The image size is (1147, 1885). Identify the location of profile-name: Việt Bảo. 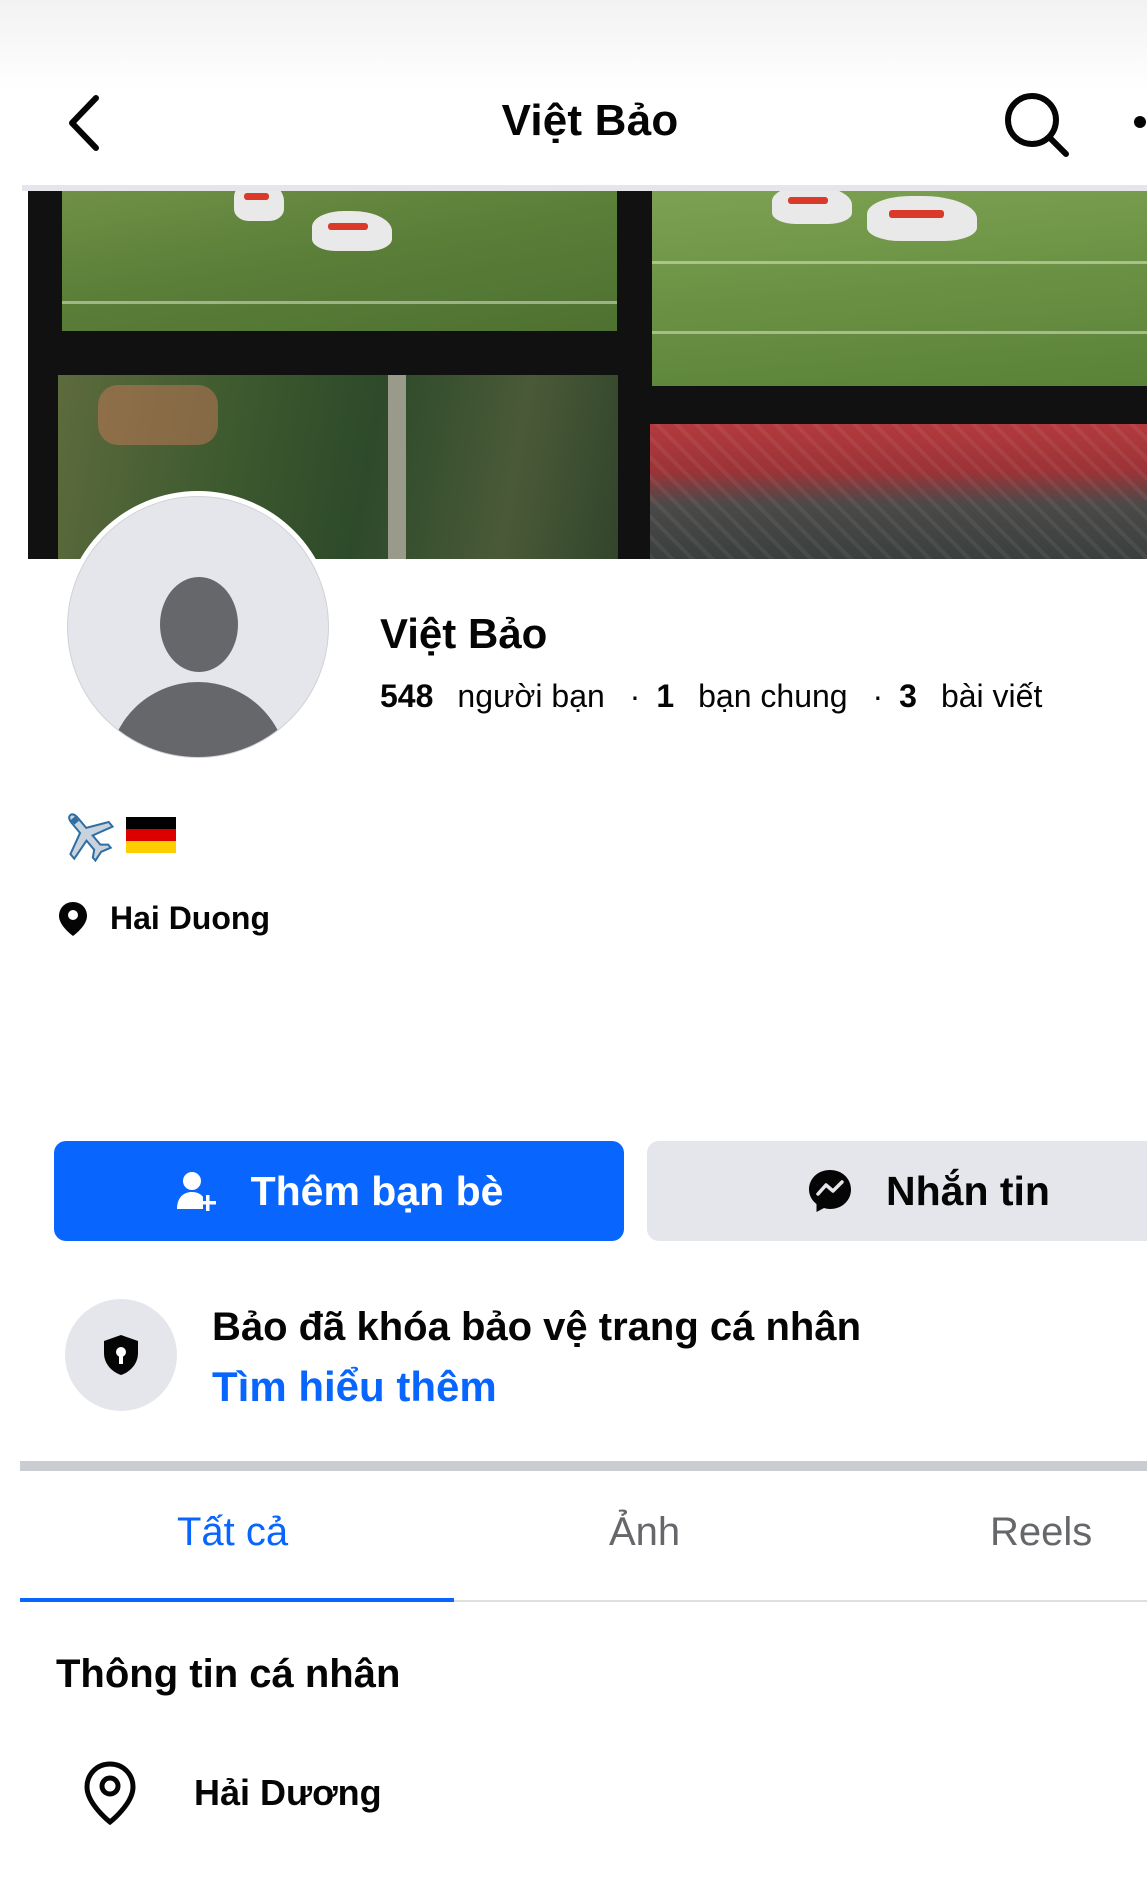
(464, 633).